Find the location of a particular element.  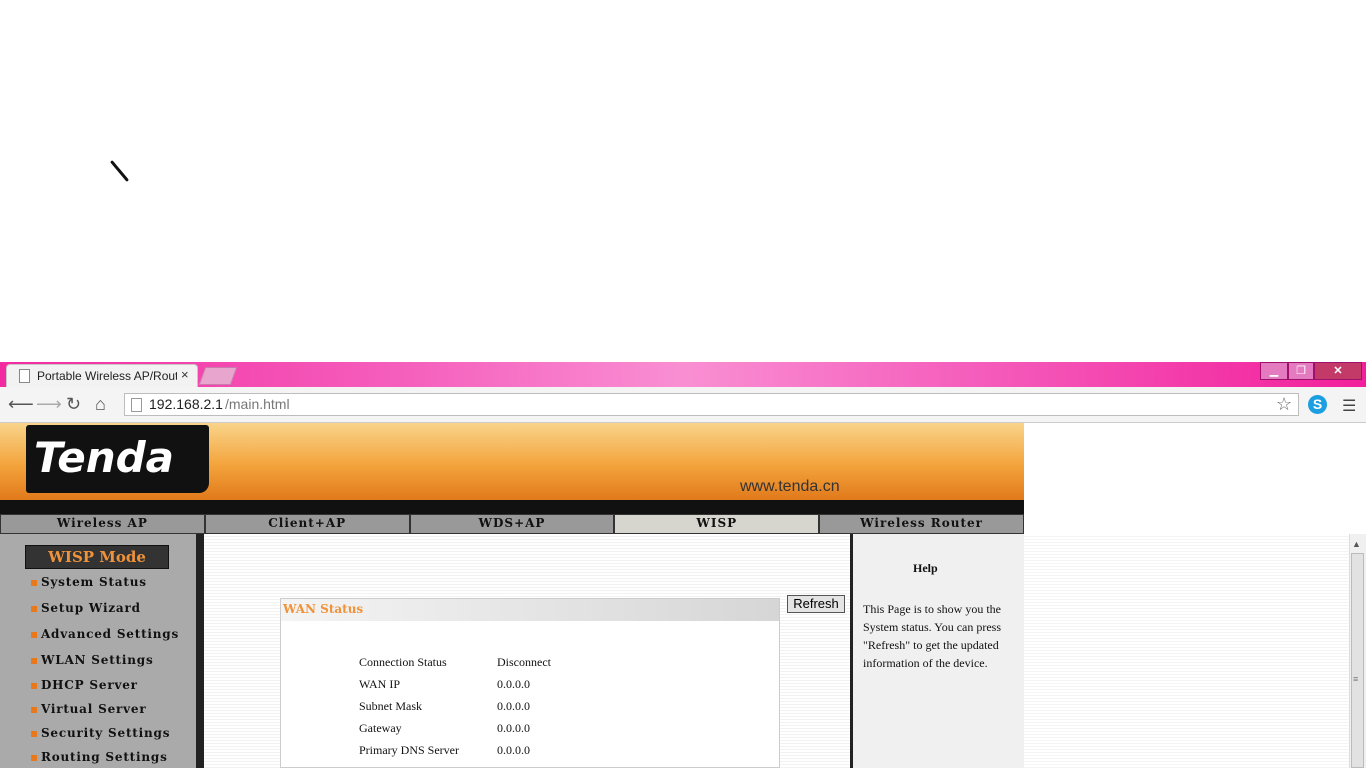

scroll-up-arrow-icon: ▲ is located at coordinates (1356, 544).